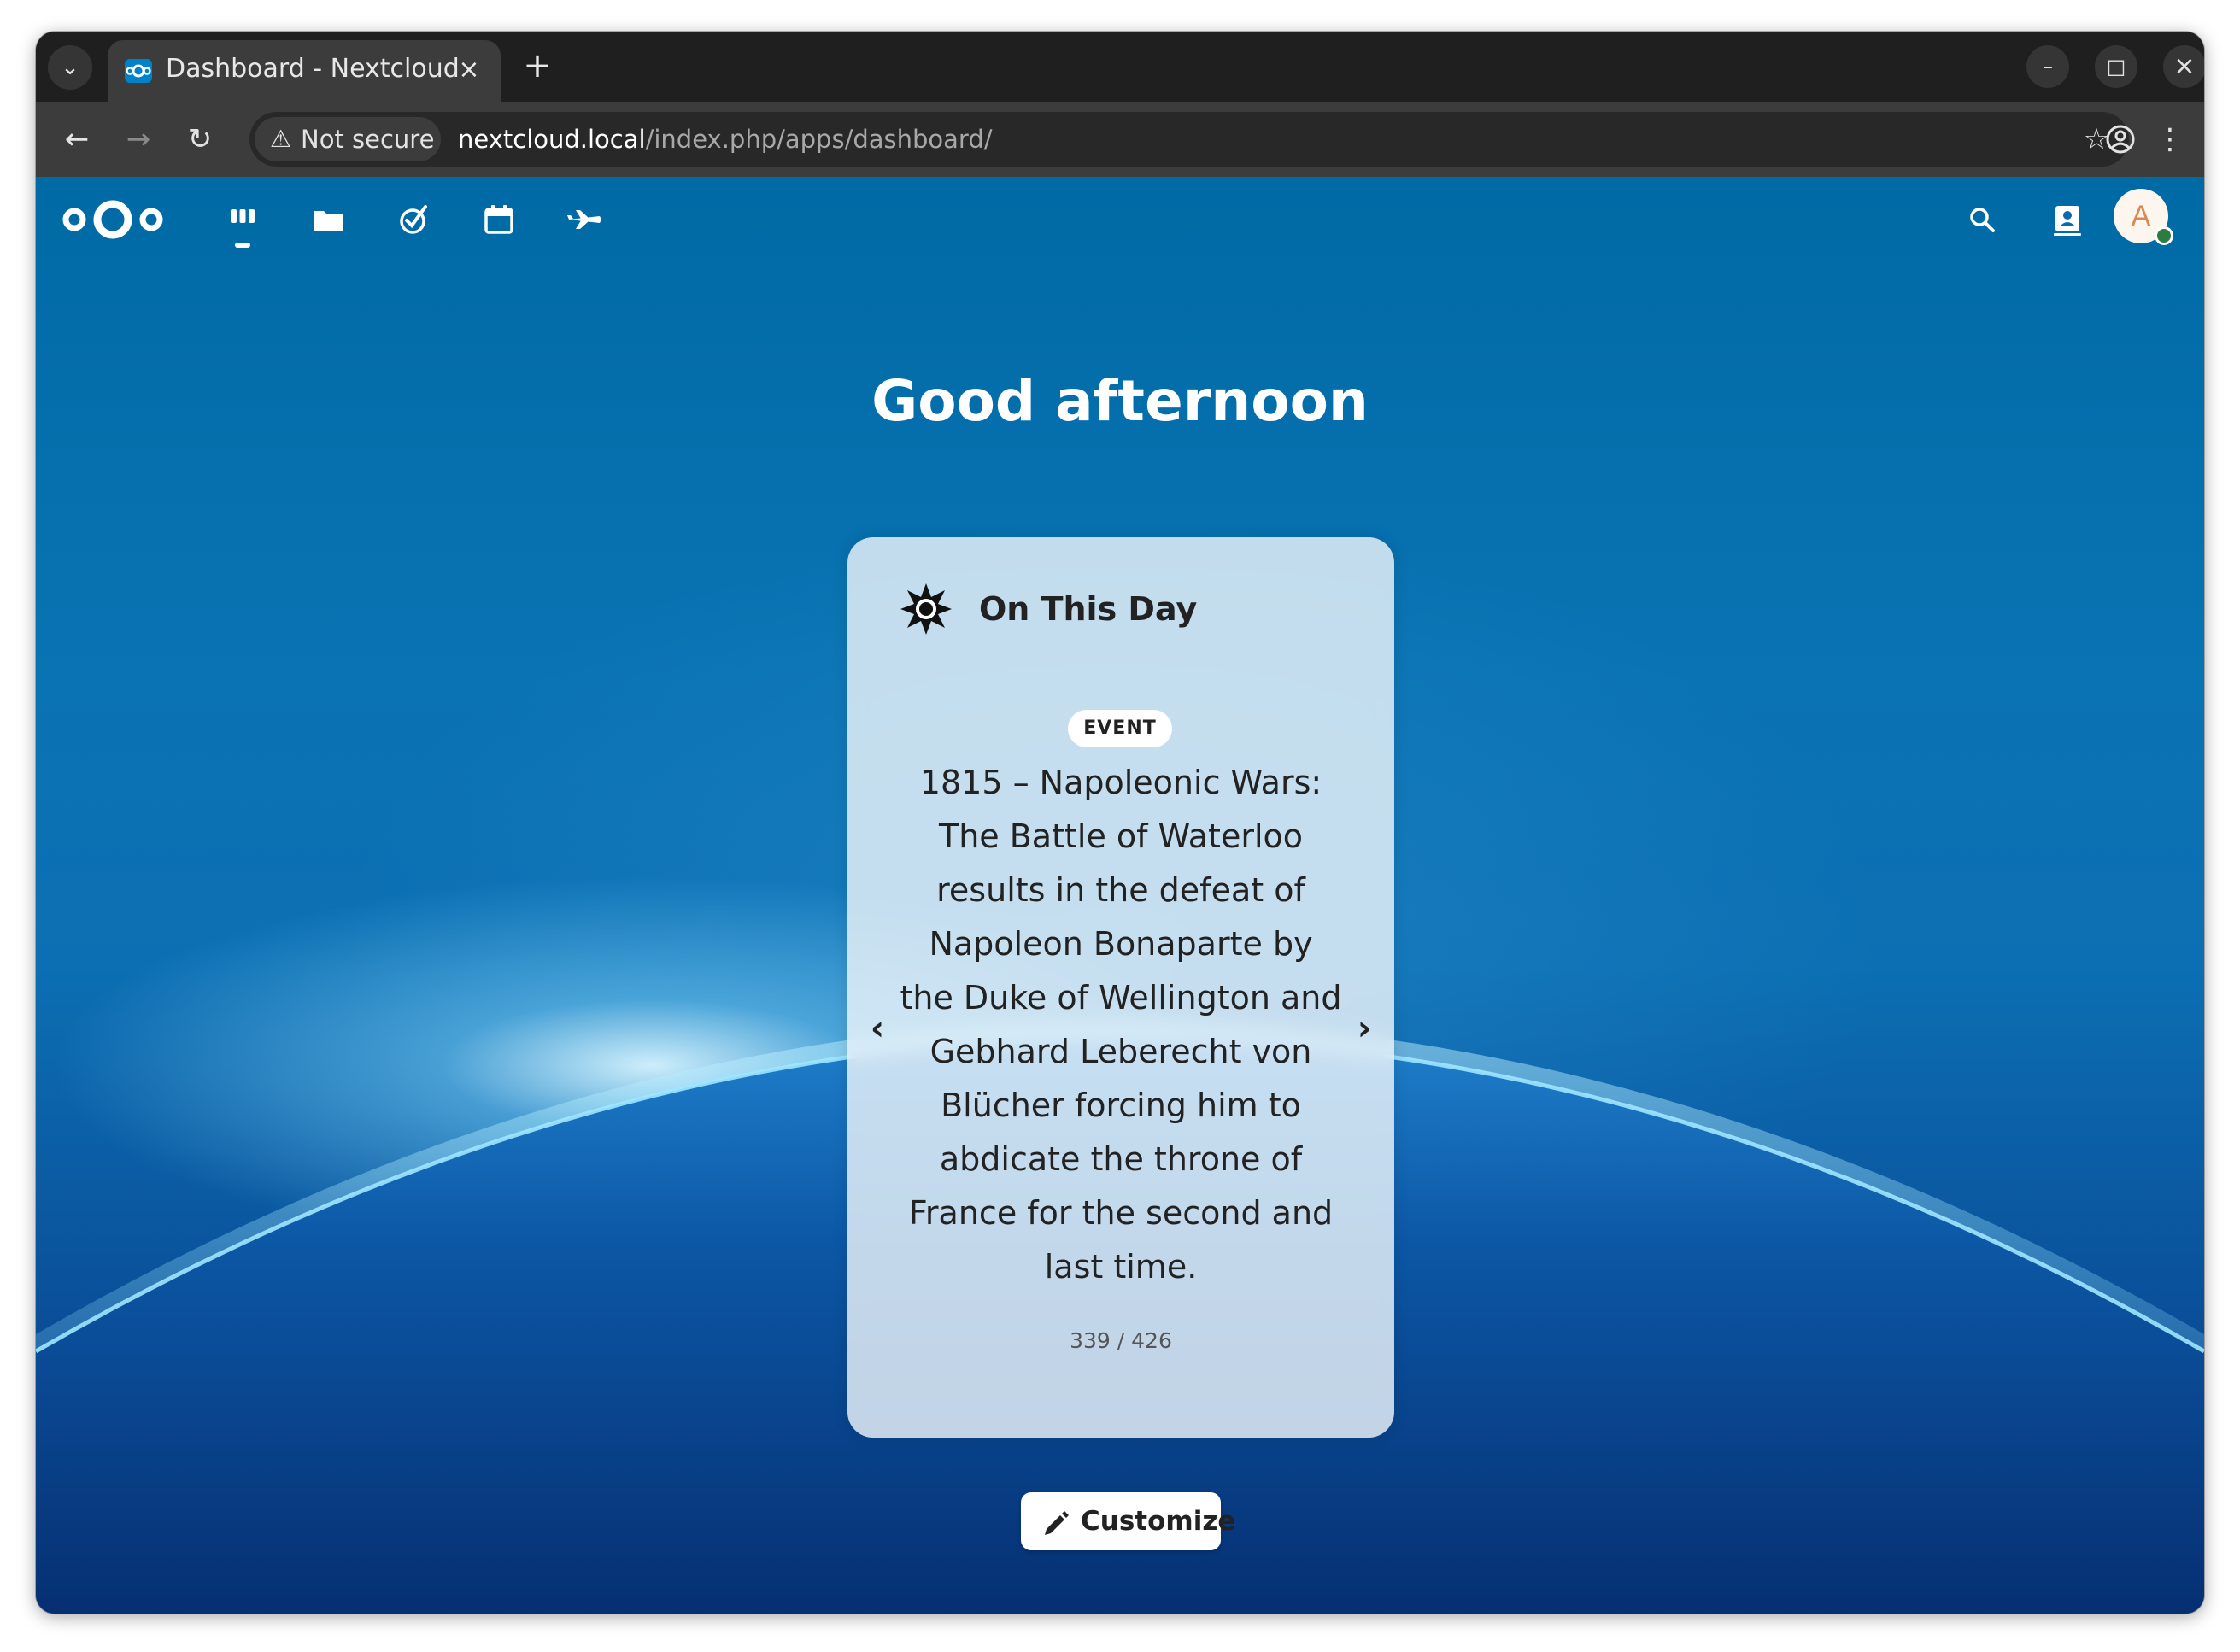 Image resolution: width=2240 pixels, height=1652 pixels. What do you see at coordinates (819, 139) in the screenshot?
I see `url-path: /index.php/apps/dashboard/` at bounding box center [819, 139].